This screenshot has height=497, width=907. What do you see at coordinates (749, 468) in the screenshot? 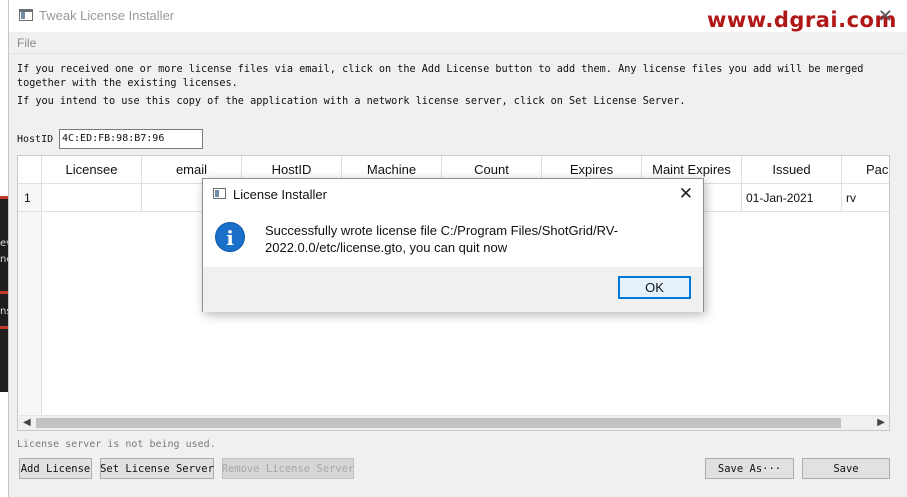
I see `save-as-button: Save As···` at bounding box center [749, 468].